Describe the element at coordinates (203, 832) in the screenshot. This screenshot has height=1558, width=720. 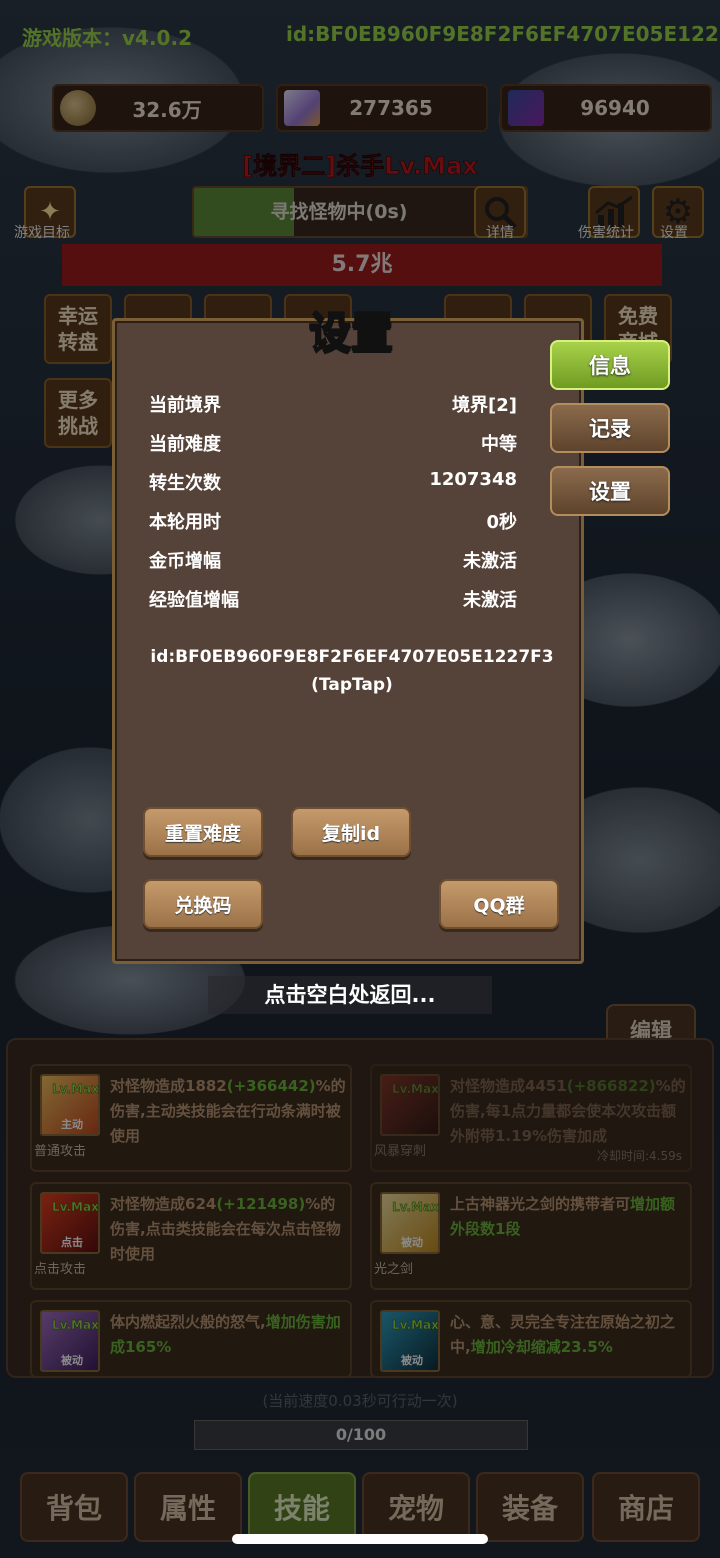
I see `reset-difficulty-button: 重置难度` at that location.